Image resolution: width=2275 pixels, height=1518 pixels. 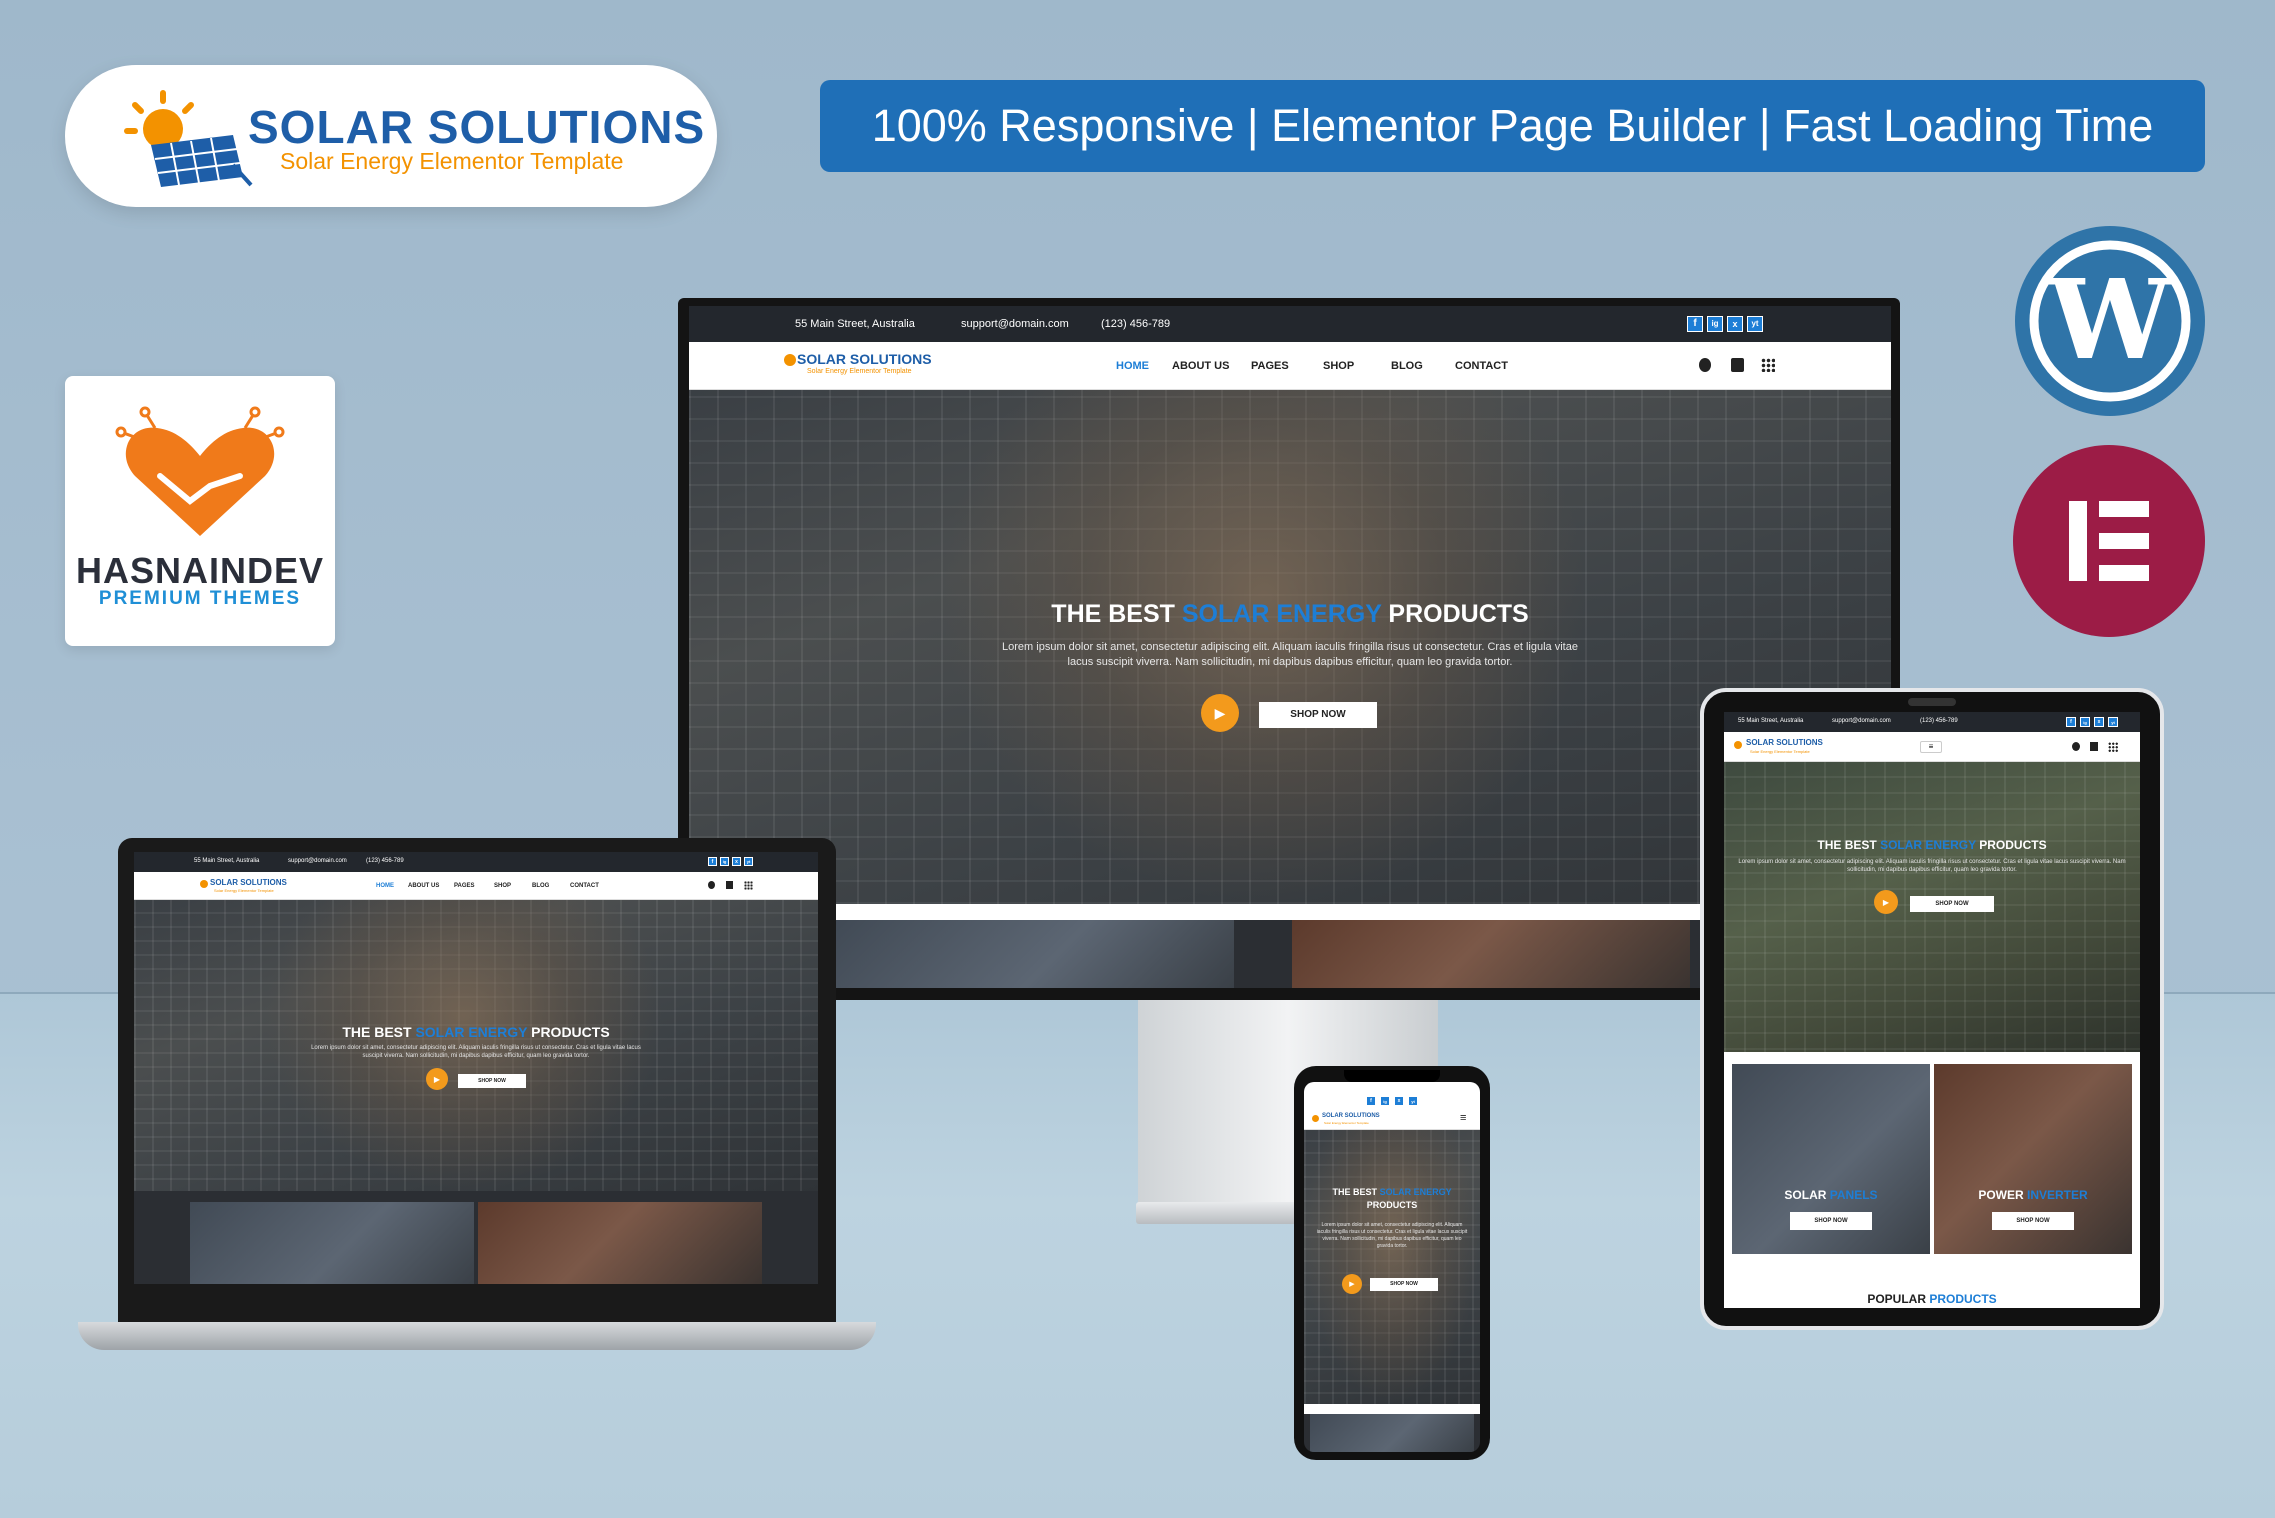 I want to click on developer-card: HASNAINDEV PREMIUM THEMES, so click(x=200, y=511).